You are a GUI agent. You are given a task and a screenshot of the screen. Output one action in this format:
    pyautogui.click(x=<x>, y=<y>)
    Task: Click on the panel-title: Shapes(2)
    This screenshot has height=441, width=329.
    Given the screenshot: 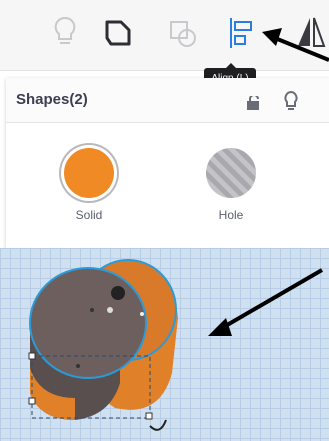 What is the action you would take?
    pyautogui.click(x=52, y=99)
    